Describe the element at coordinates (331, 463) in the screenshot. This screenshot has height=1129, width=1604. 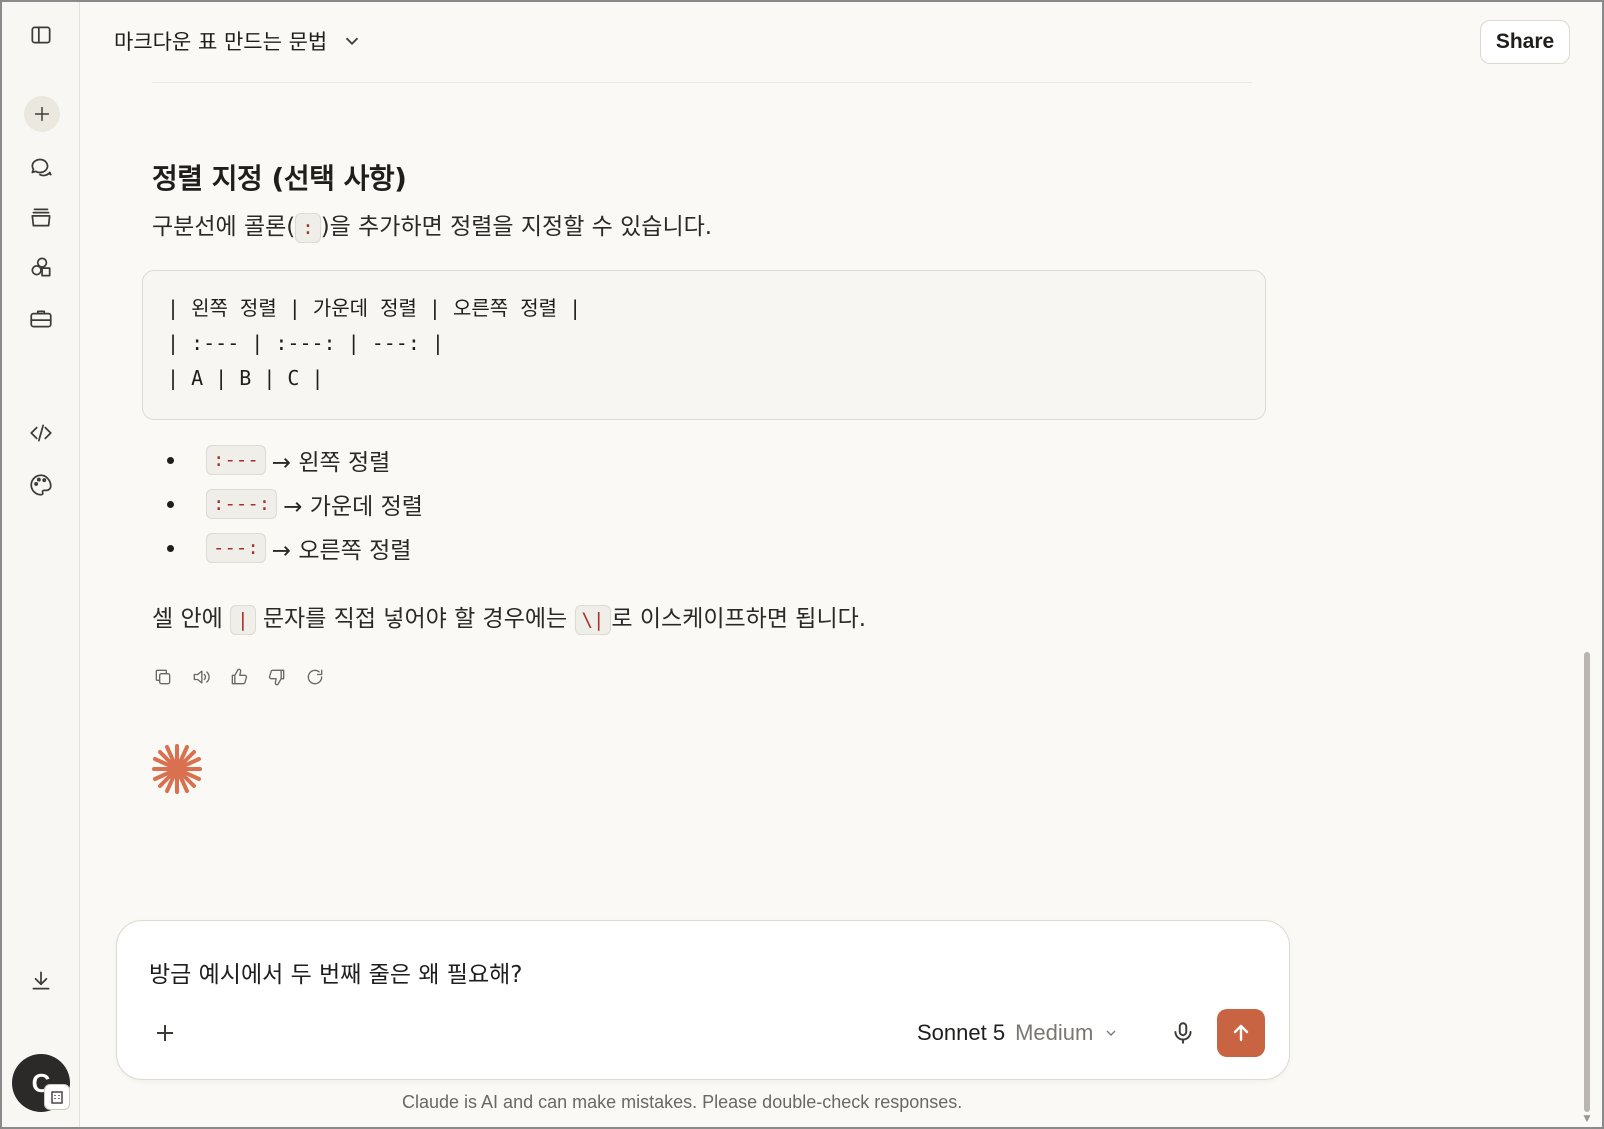
I see `list-item-text: → 왼쪽 정렬` at that location.